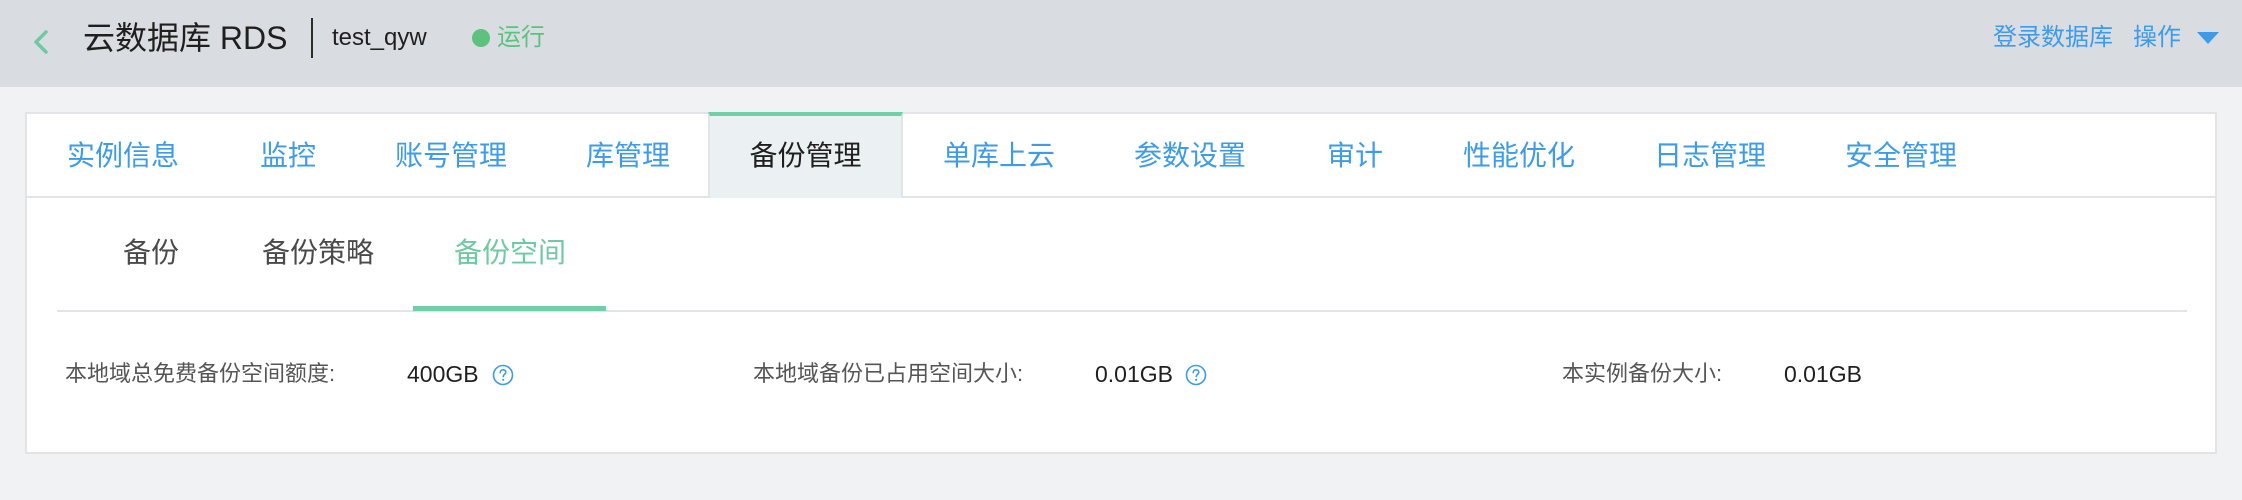 The image size is (2242, 500). Describe the element at coordinates (510, 253) in the screenshot. I see `subtab-backup-space: 备份空间` at that location.